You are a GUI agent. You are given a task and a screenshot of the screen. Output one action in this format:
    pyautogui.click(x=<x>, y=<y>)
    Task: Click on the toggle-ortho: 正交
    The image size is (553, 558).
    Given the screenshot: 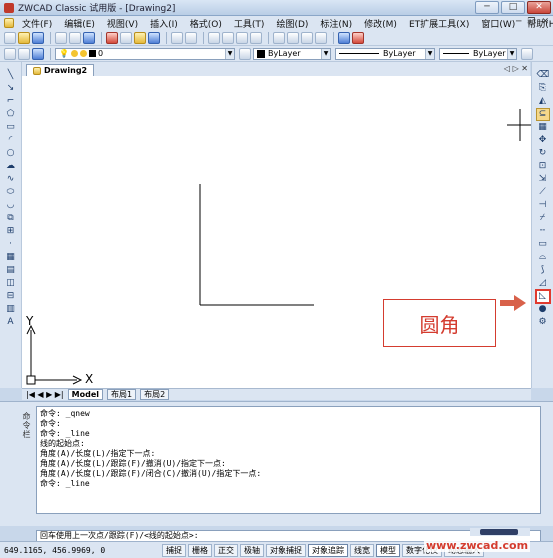 What is the action you would take?
    pyautogui.click(x=226, y=550)
    